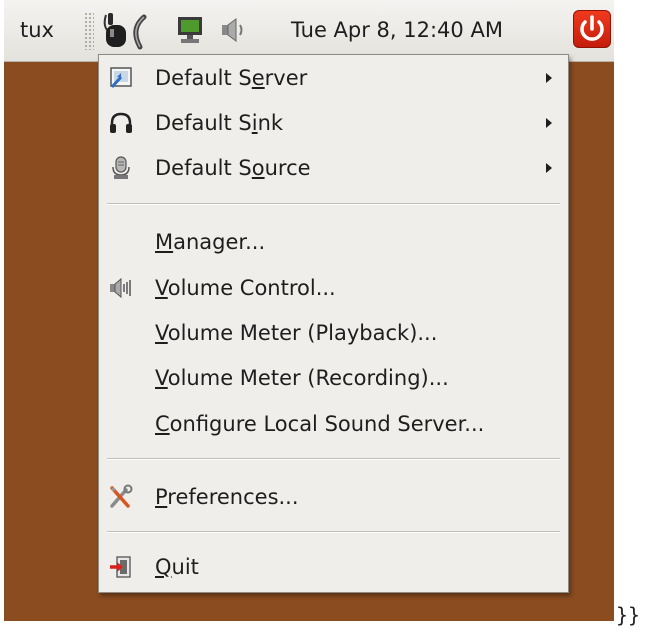  Describe the element at coordinates (397, 30) in the screenshot. I see `clock: Tue Apr 8, 12:40 AM` at that location.